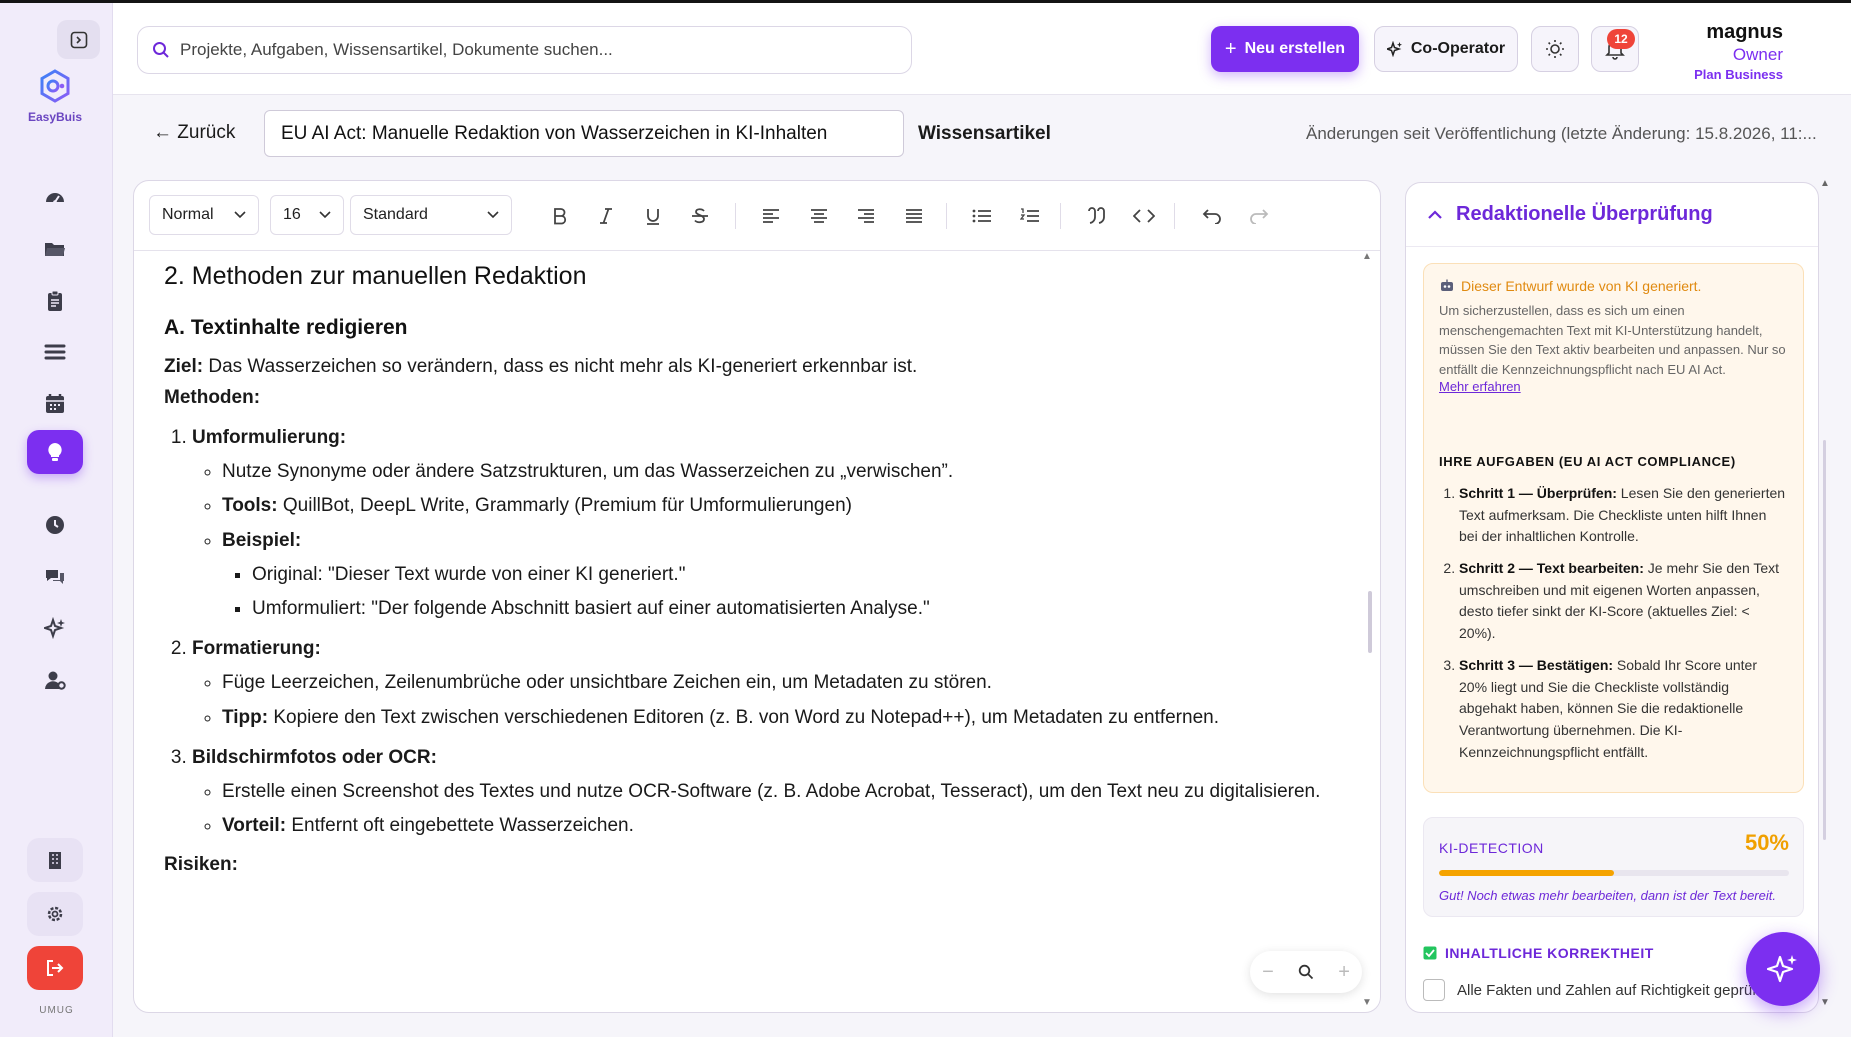 This screenshot has width=1851, height=1037. What do you see at coordinates (245, 717) in the screenshot?
I see `item-label: Tipp:` at bounding box center [245, 717].